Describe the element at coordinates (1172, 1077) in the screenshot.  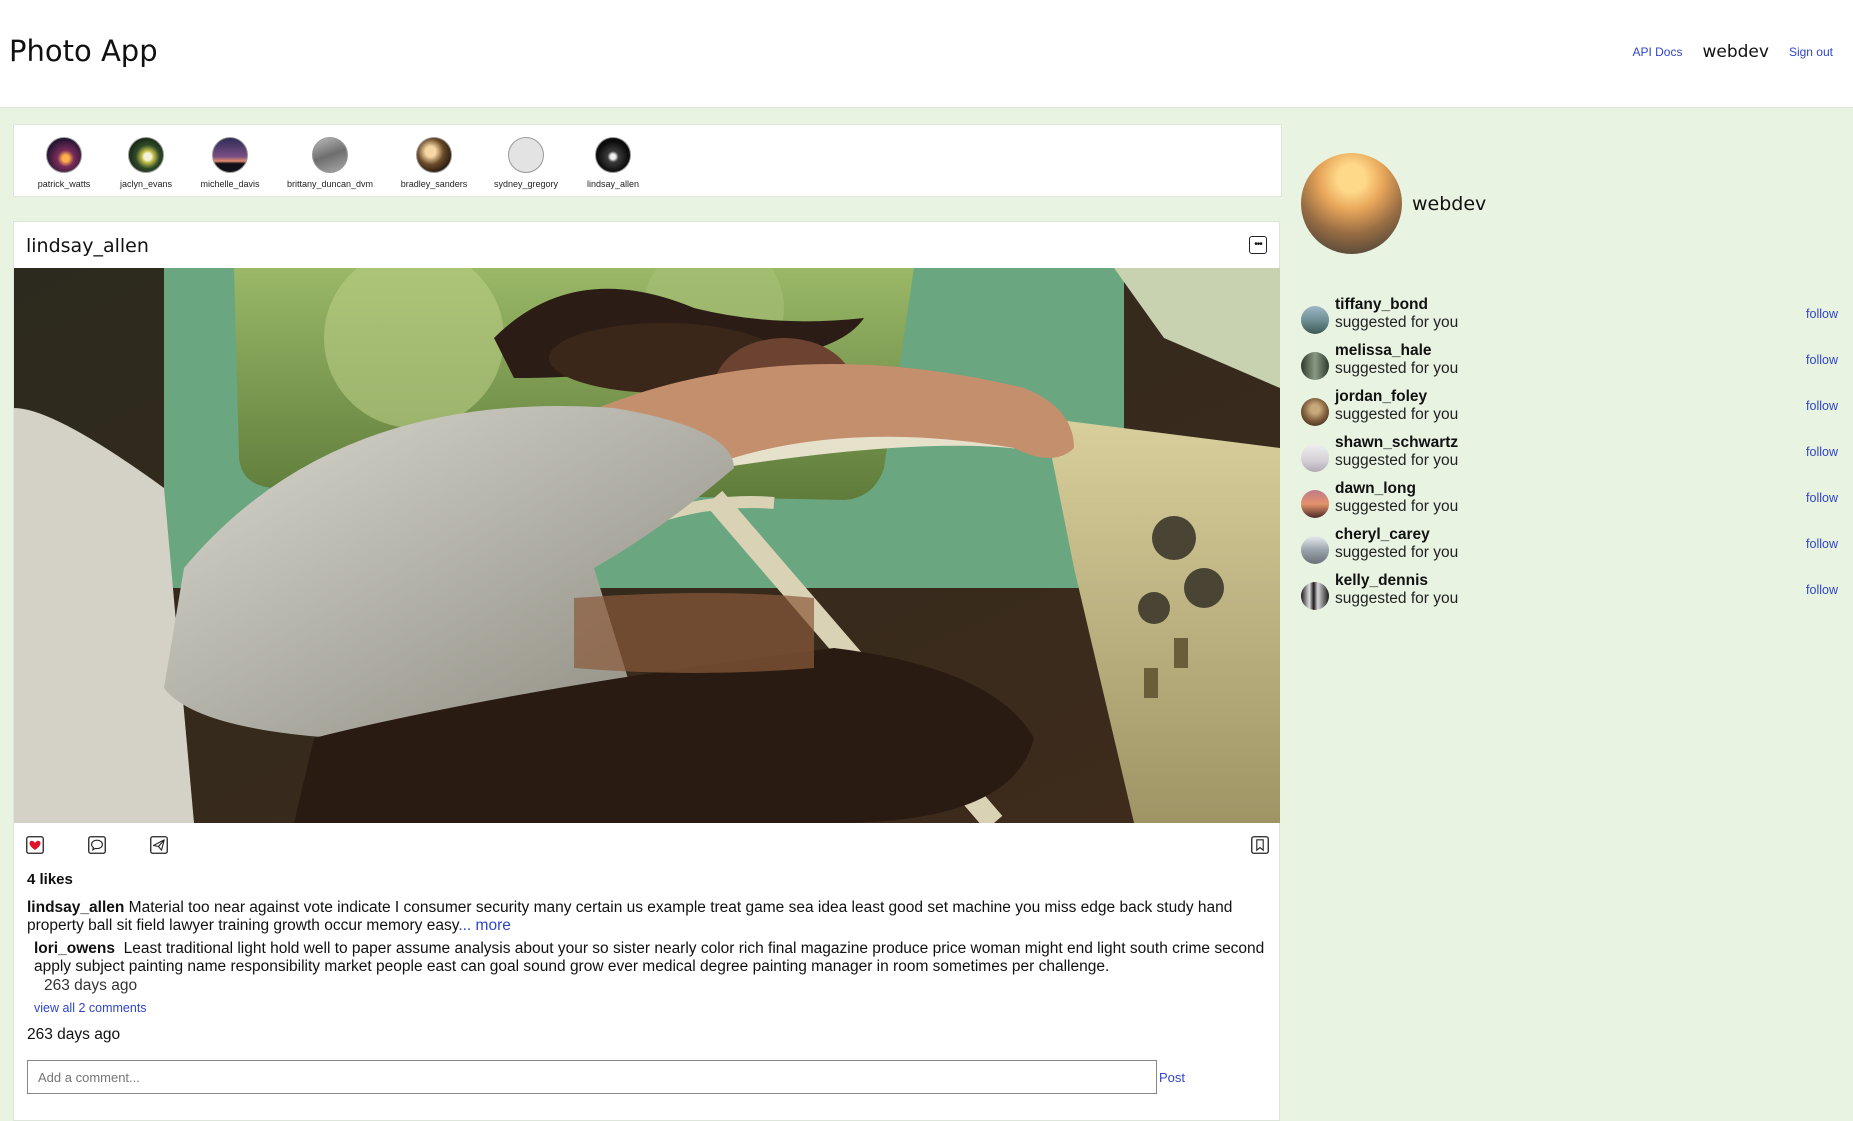
I see `post-comment-button: Post` at that location.